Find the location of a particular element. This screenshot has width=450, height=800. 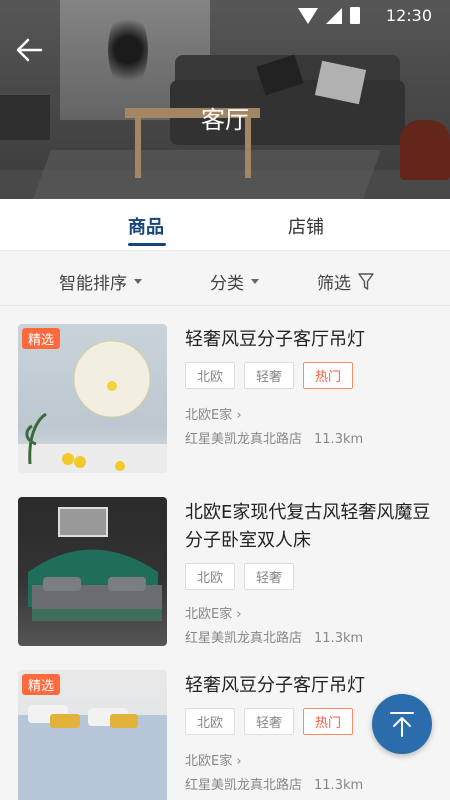

back-to-top-button is located at coordinates (402, 724).